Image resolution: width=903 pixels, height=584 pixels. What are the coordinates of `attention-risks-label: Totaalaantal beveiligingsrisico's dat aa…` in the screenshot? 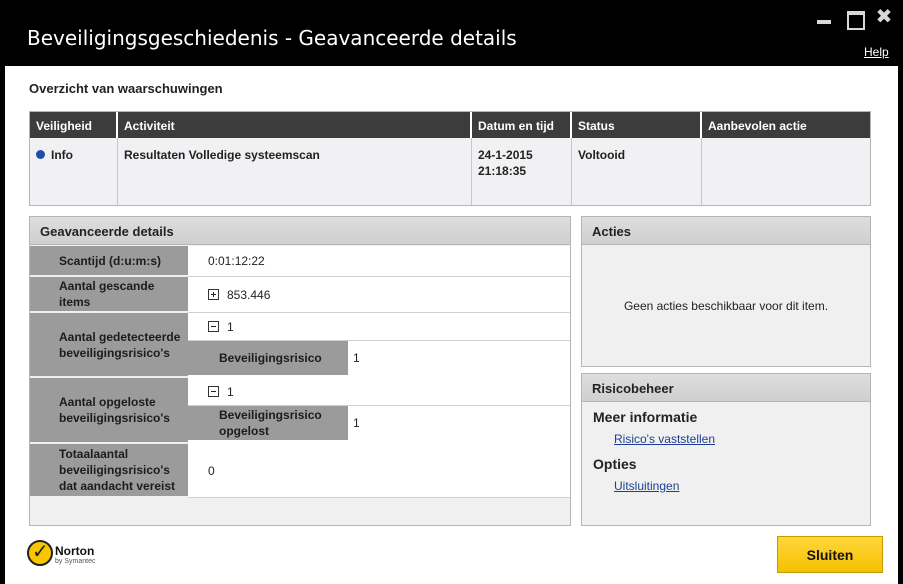 It's located at (109, 471).